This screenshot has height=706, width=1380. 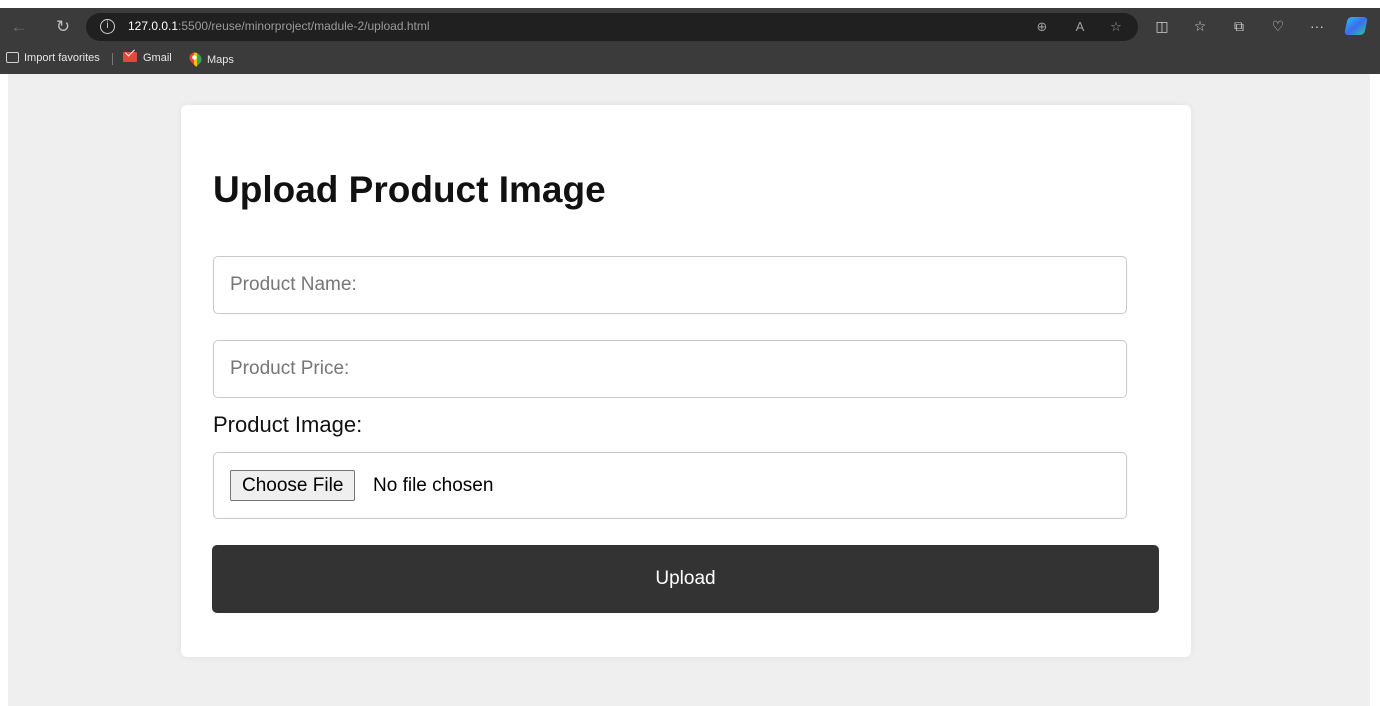 What do you see at coordinates (670, 285) in the screenshot?
I see `product-name-input` at bounding box center [670, 285].